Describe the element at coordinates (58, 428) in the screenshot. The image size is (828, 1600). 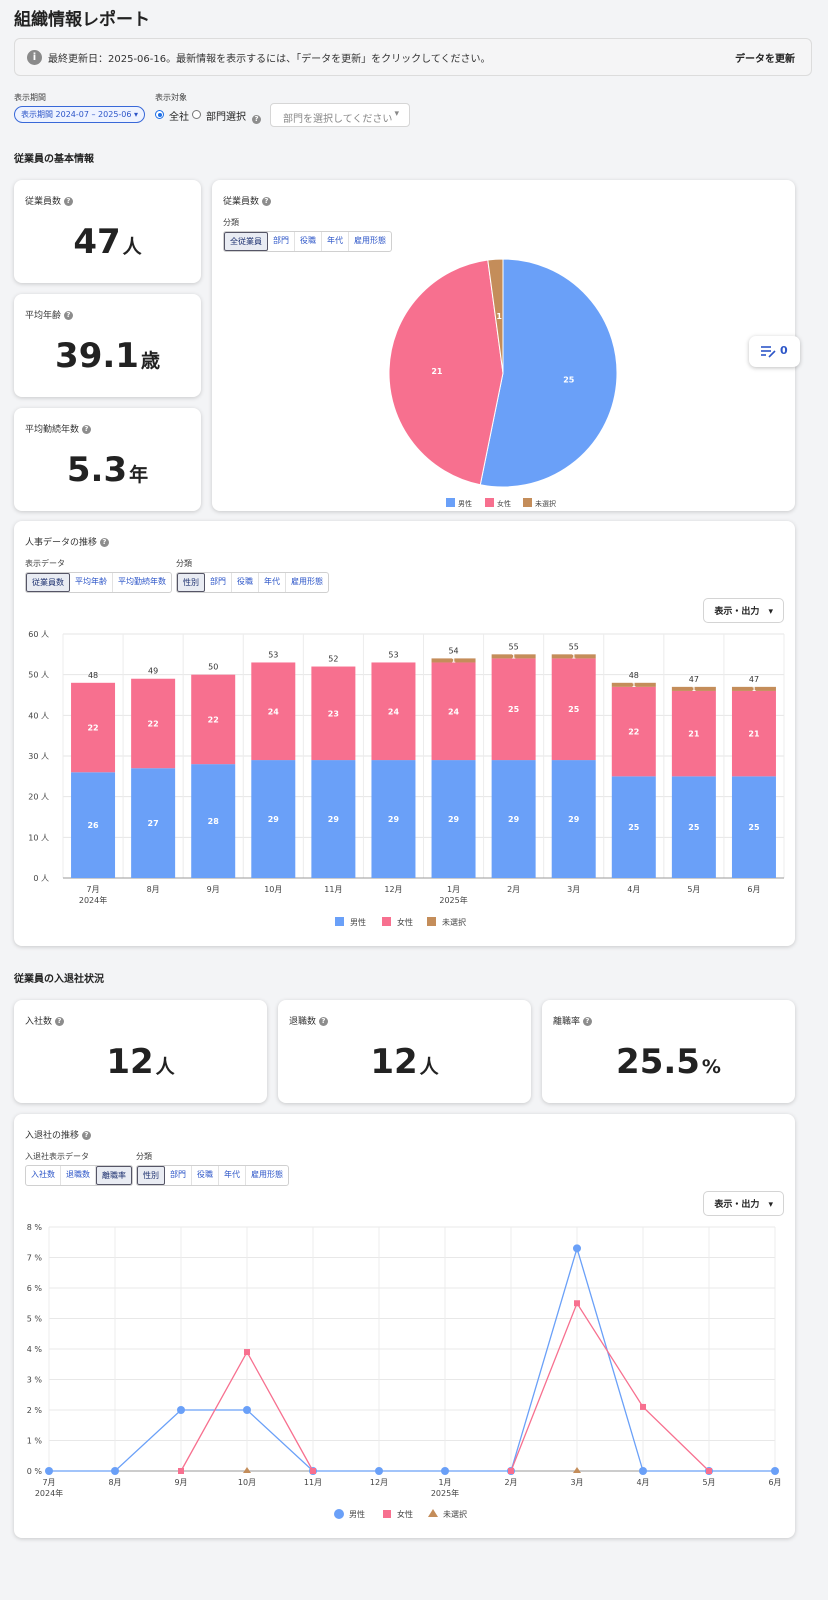
I see `card-label: 平均勤続年数 ?` at that location.